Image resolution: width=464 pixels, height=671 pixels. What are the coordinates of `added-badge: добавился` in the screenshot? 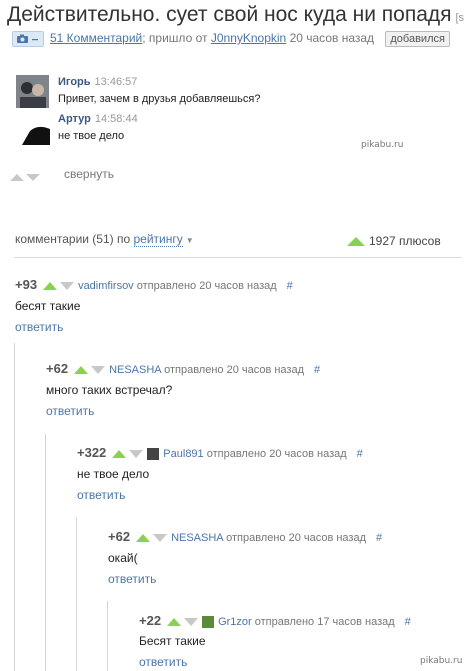 It's located at (417, 39).